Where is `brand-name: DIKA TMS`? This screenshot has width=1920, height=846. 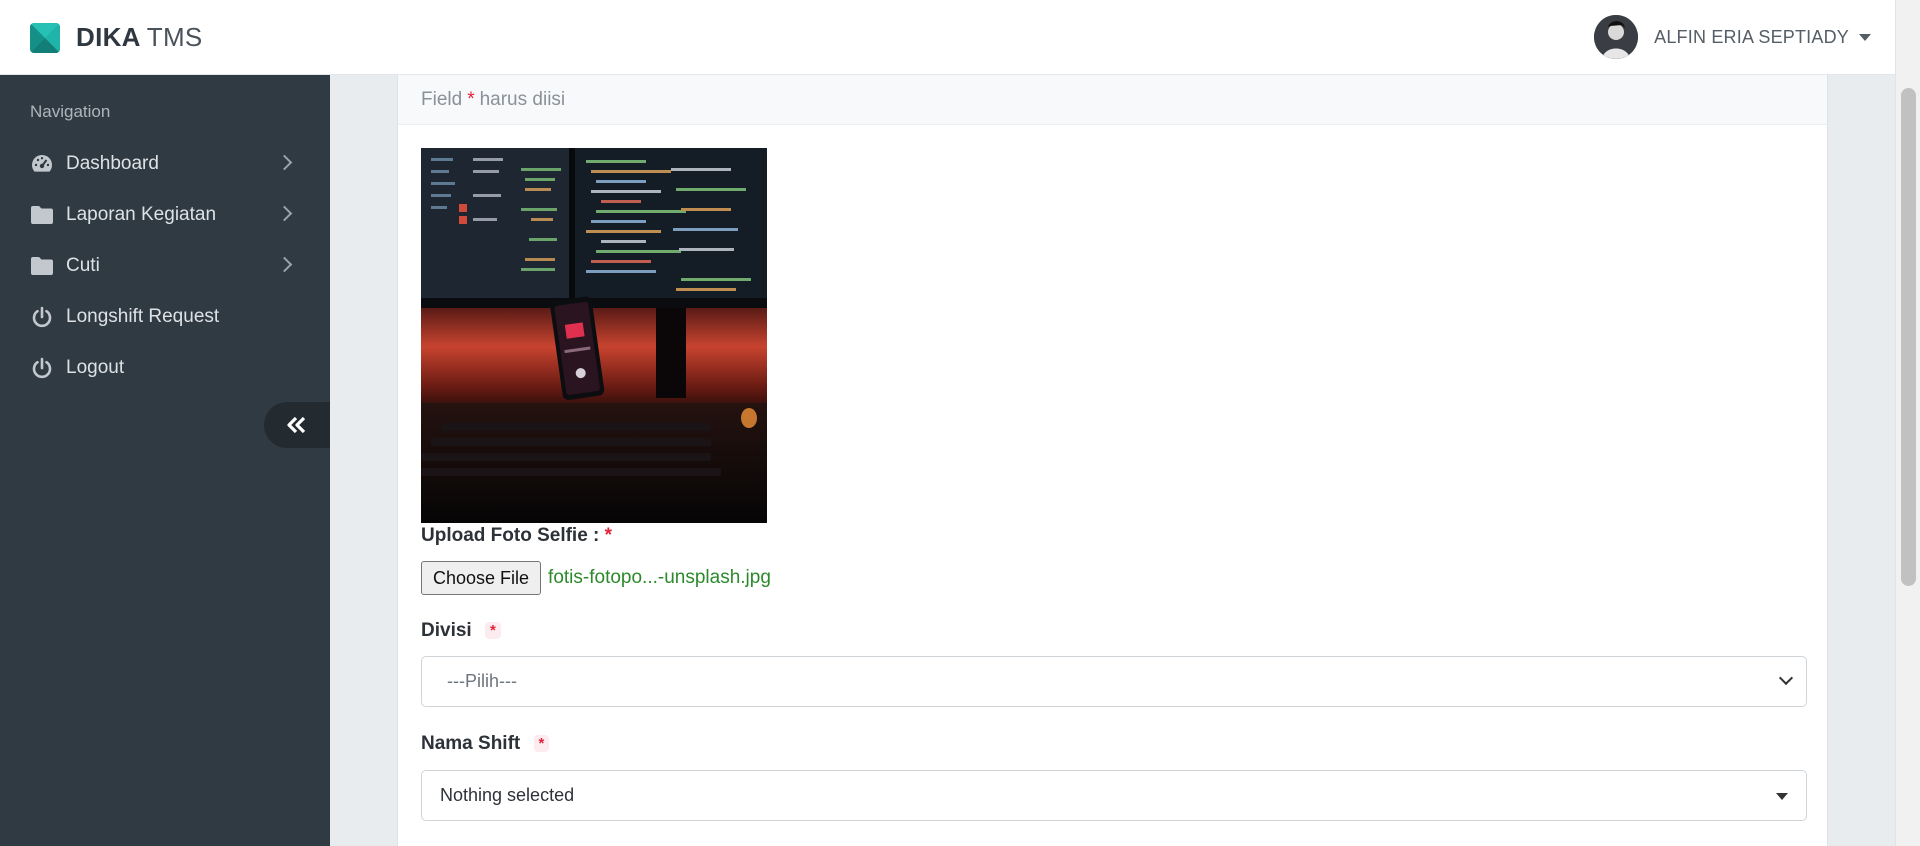
brand-name: DIKA TMS is located at coordinates (139, 37).